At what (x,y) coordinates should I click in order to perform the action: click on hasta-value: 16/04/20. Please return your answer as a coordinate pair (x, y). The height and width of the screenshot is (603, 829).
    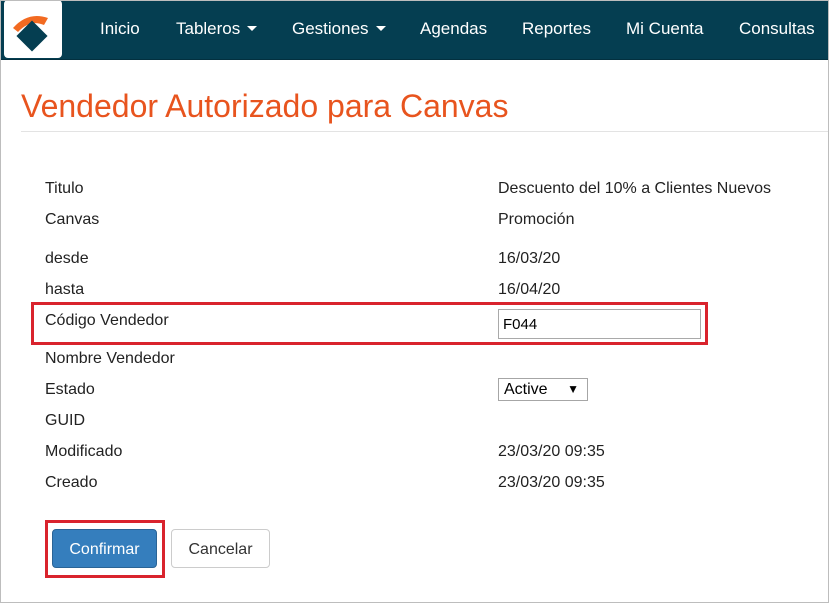
    Looking at the image, I should click on (529, 289).